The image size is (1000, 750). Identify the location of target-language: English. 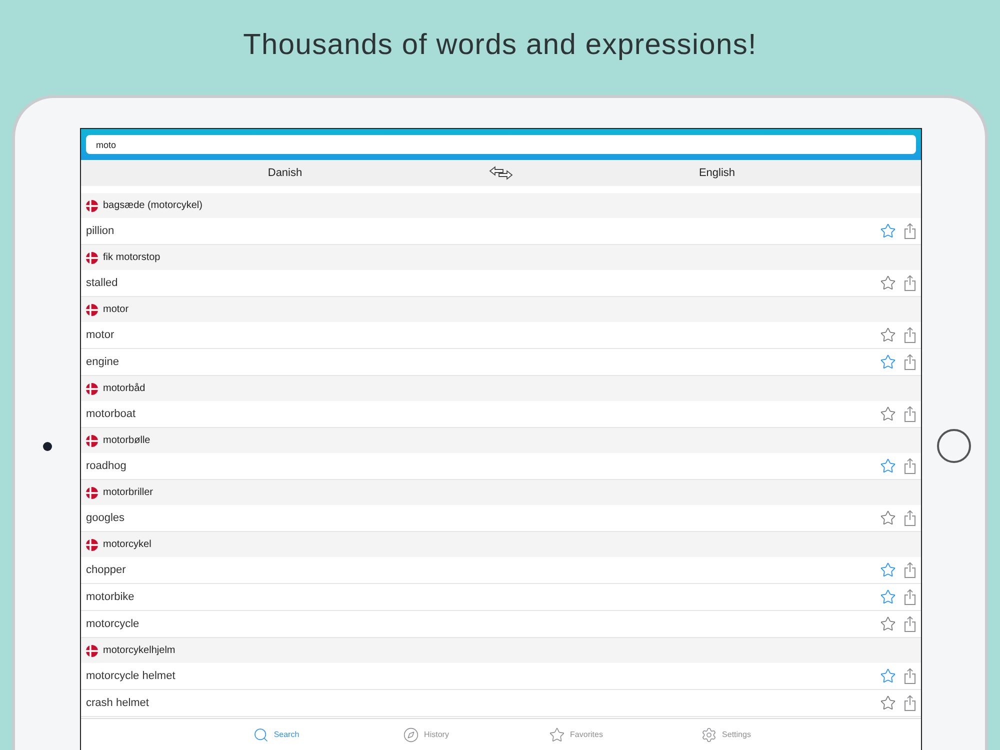
(717, 173).